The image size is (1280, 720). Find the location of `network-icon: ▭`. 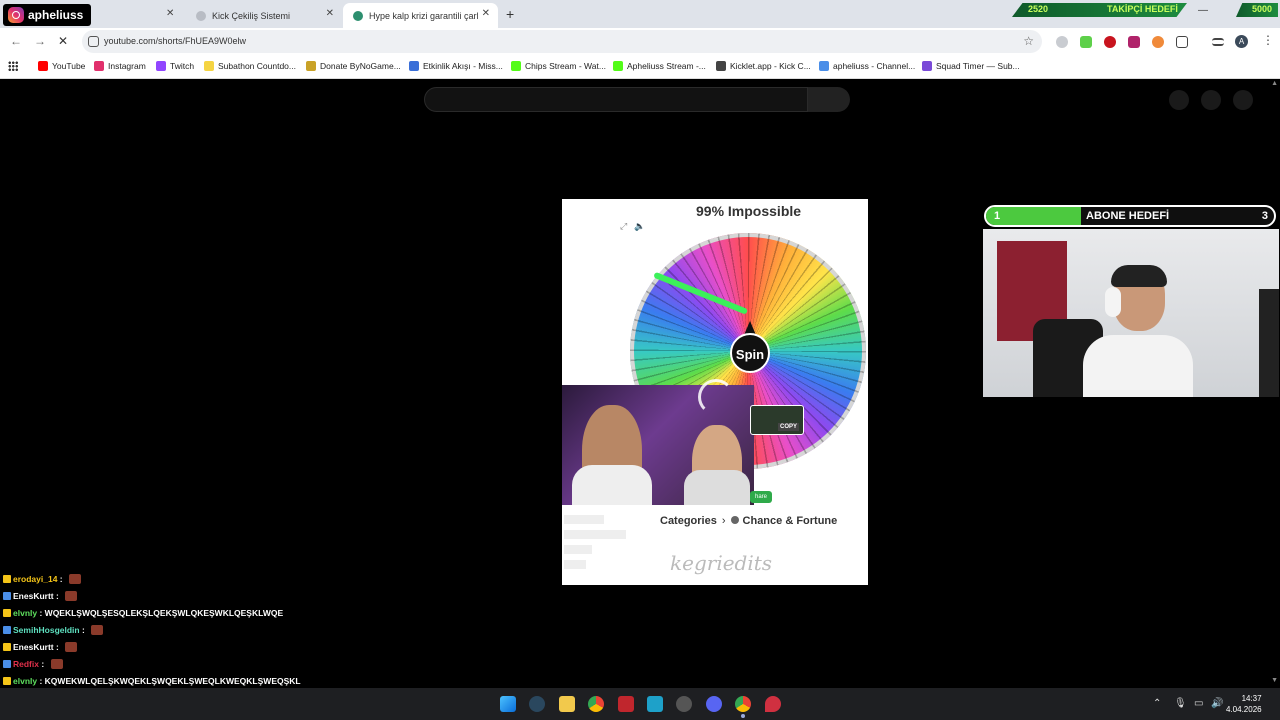

network-icon: ▭ is located at coordinates (1198, 703).